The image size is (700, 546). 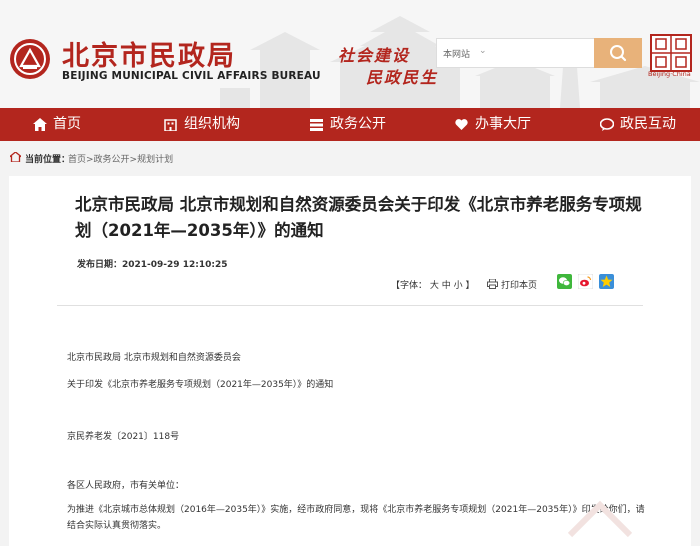 What do you see at coordinates (212, 124) in the screenshot?
I see `nav-item-label: 组织机构` at bounding box center [212, 124].